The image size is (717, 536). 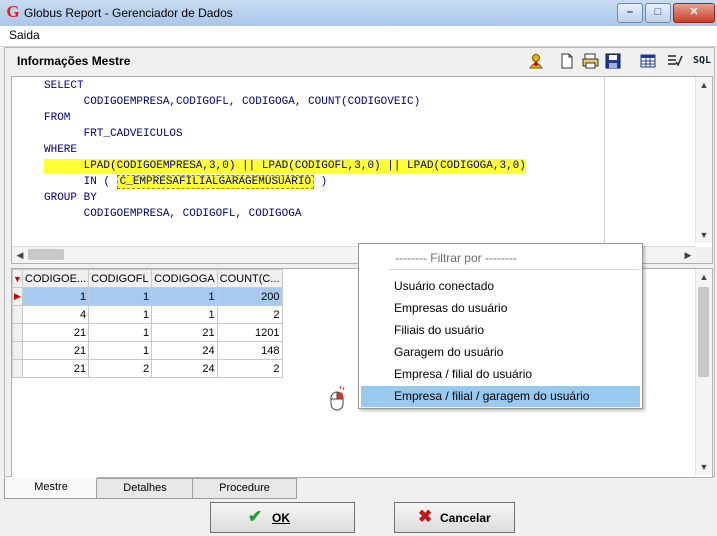 What do you see at coordinates (648, 61) in the screenshot?
I see `table-icon` at bounding box center [648, 61].